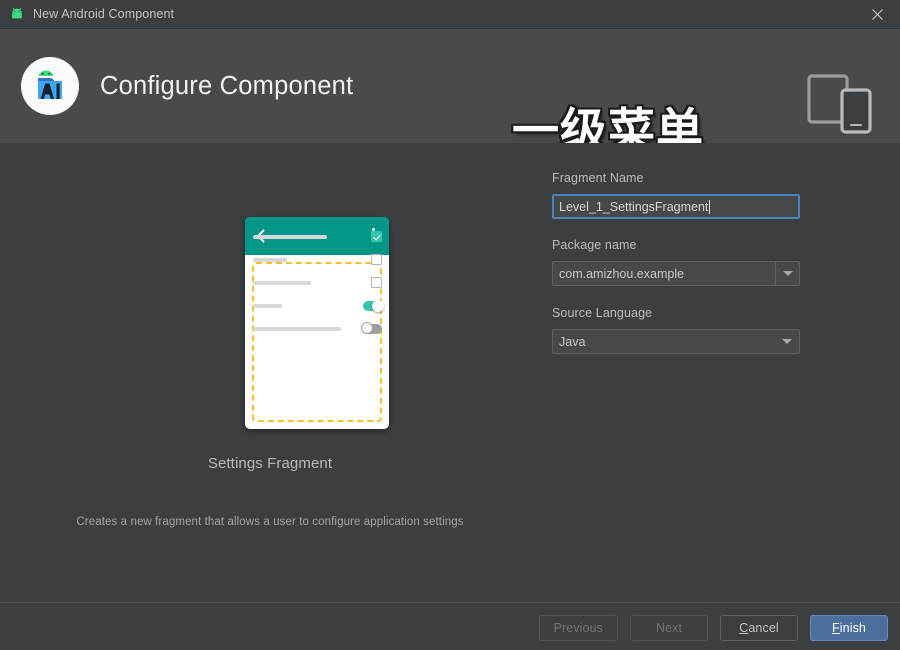  Describe the element at coordinates (371, 328) in the screenshot. I see `switch-off-icon` at that location.